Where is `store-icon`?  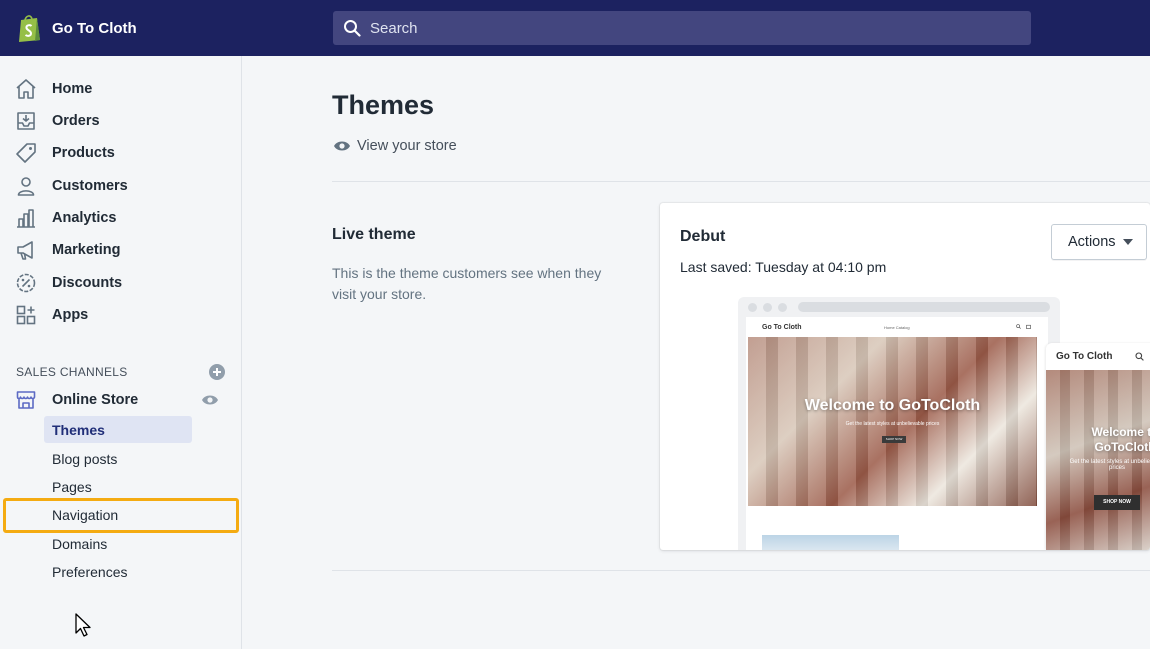 store-icon is located at coordinates (26, 400).